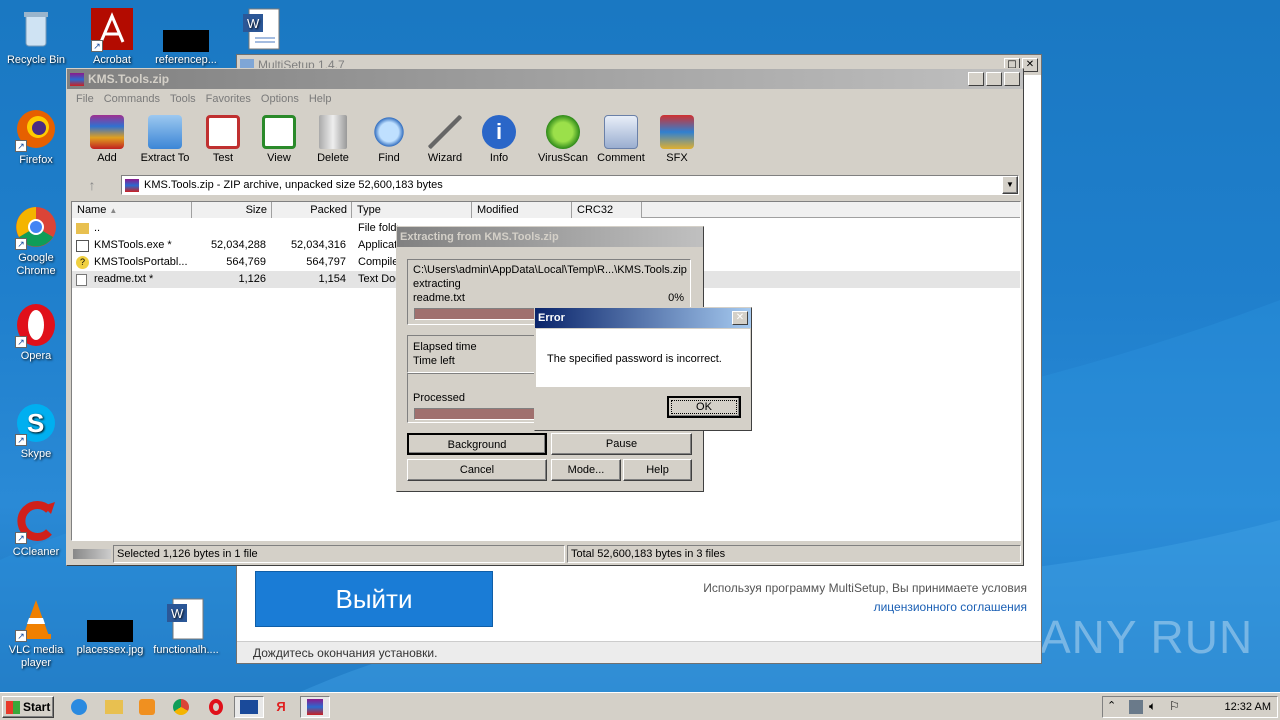  I want to click on volume-icon: 🔈︎, so click(1152, 706).